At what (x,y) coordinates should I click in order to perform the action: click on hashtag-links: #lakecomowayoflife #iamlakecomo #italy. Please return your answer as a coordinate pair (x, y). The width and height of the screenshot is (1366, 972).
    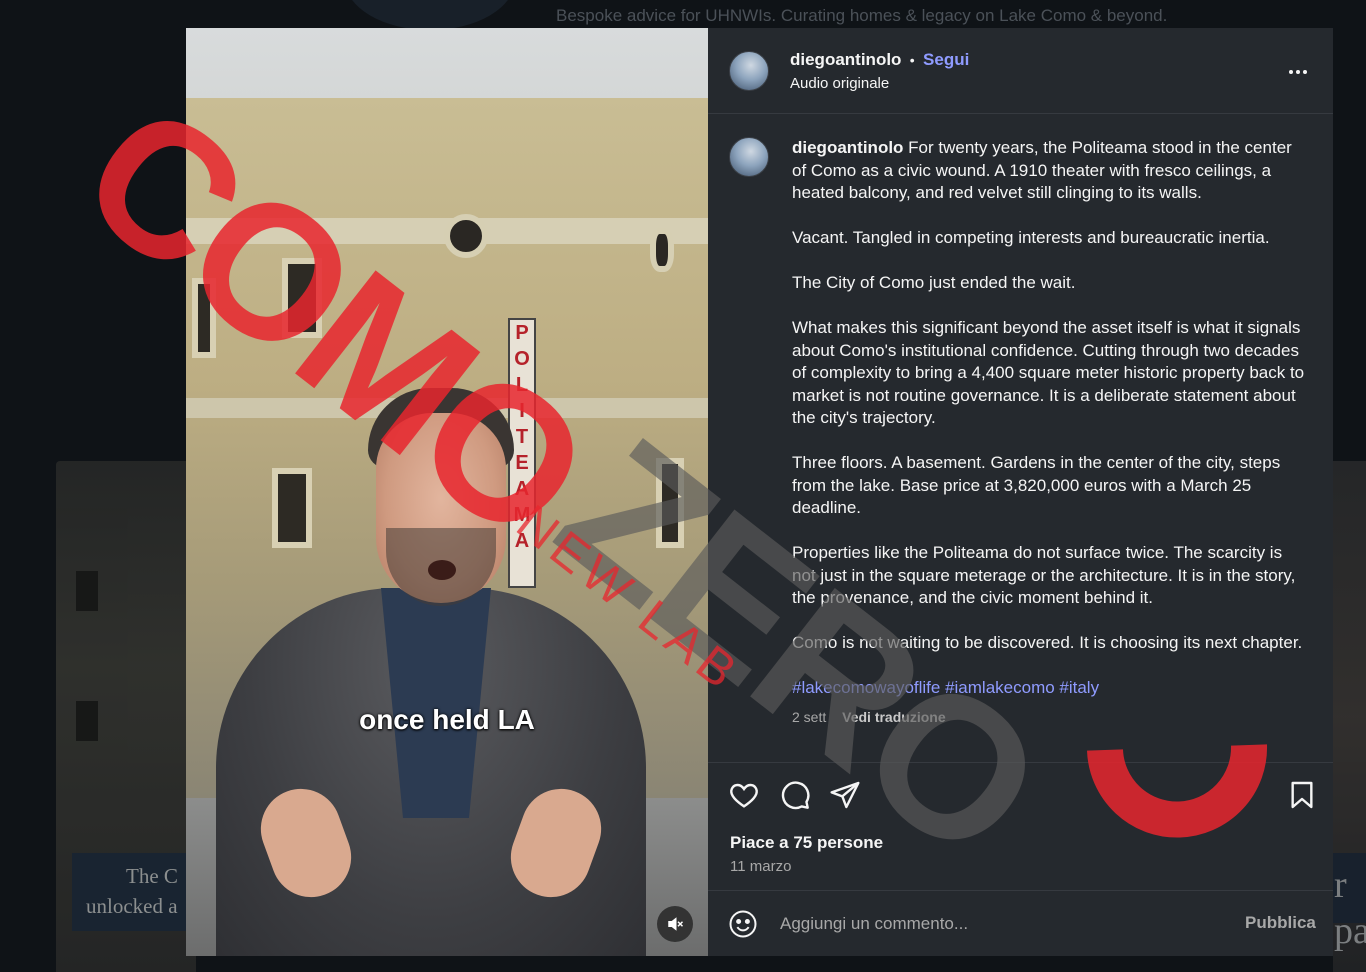
    Looking at the image, I should click on (1049, 688).